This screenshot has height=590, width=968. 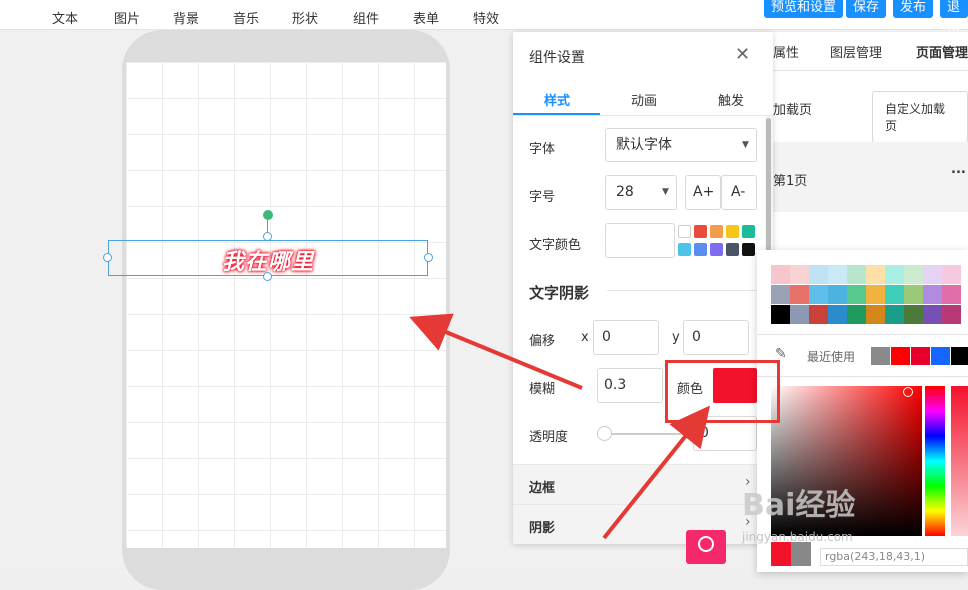 I want to click on recent-colors, so click(x=919, y=356).